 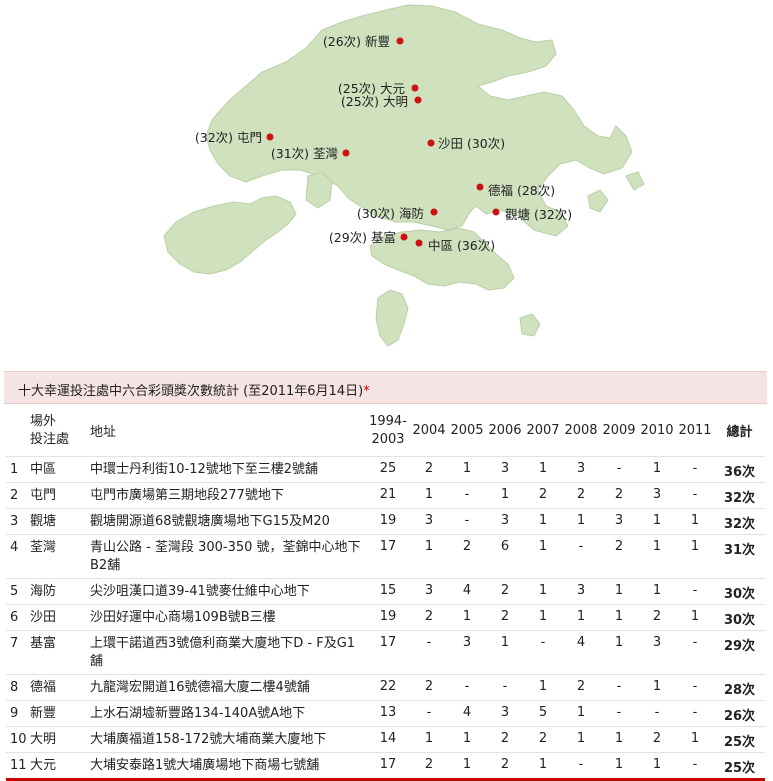 I want to click on table-row: 6 沙田 沙田好運中心商場109B號B三樓 19 2 1 2 1 1 1 2 1 30次, so click(x=385, y=617).